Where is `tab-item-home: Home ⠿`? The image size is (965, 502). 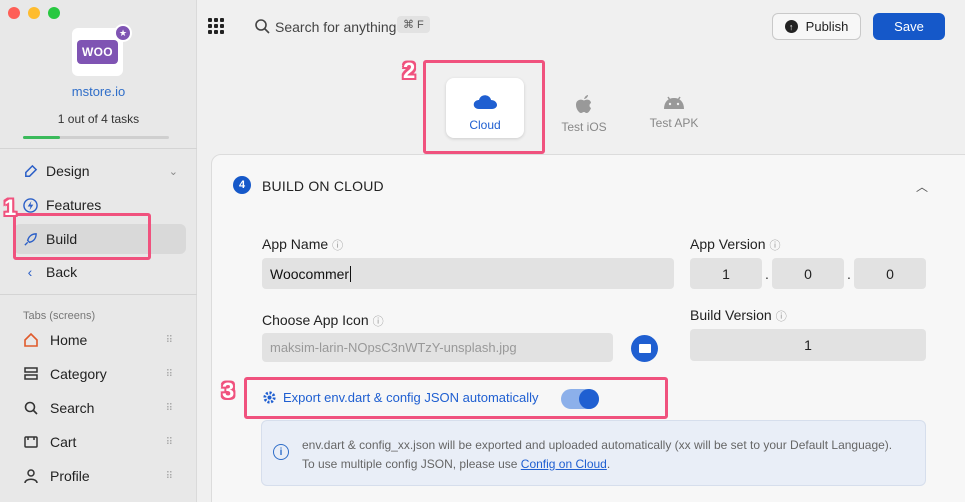 tab-item-home: Home ⠿ is located at coordinates (100, 340).